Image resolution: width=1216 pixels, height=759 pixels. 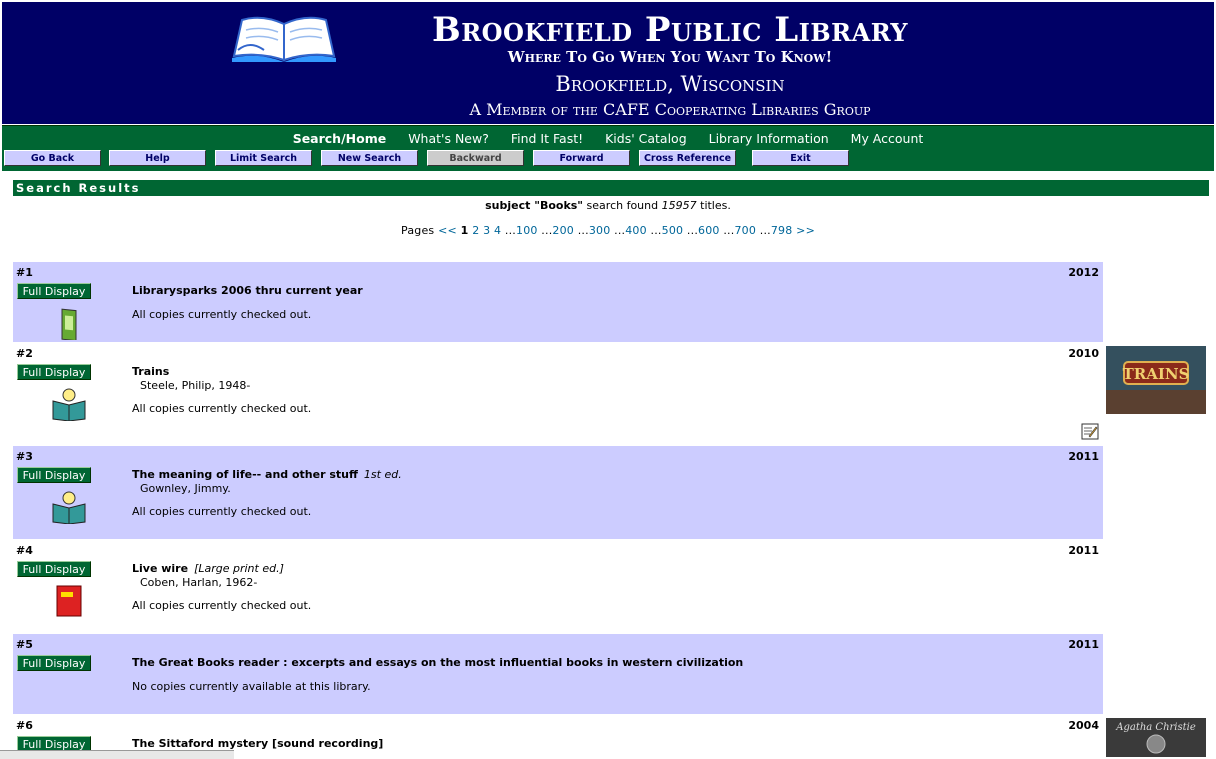 I want to click on trains-cover-art: TRAINS, so click(x=1156, y=380).